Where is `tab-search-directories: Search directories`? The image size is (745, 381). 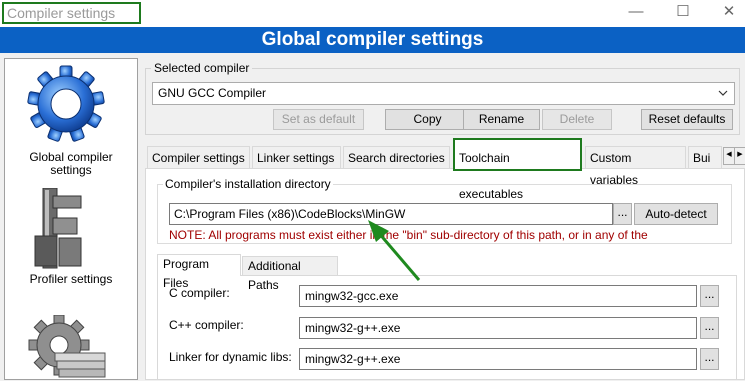
tab-search-directories: Search directories is located at coordinates (396, 157).